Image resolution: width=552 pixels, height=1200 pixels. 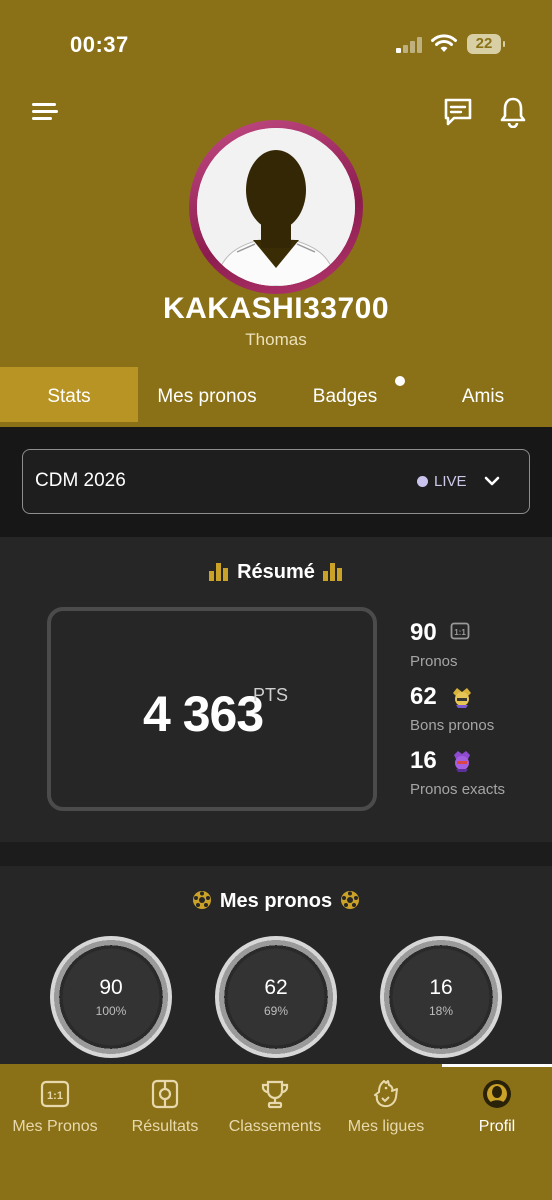 I want to click on rooster-icon, so click(x=386, y=1094).